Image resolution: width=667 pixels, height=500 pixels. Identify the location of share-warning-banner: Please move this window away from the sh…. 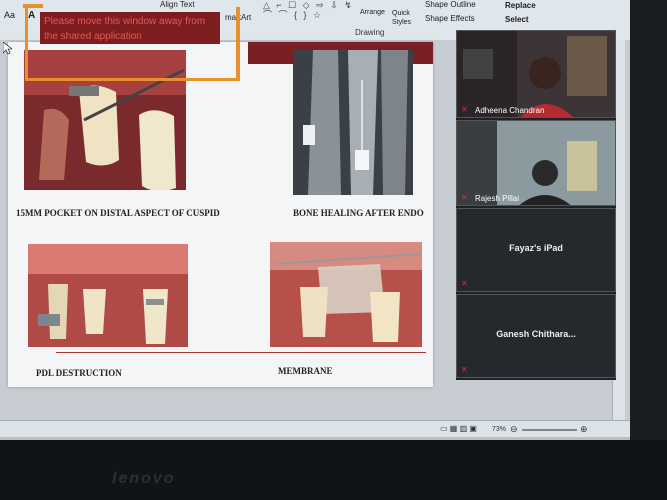
(130, 28).